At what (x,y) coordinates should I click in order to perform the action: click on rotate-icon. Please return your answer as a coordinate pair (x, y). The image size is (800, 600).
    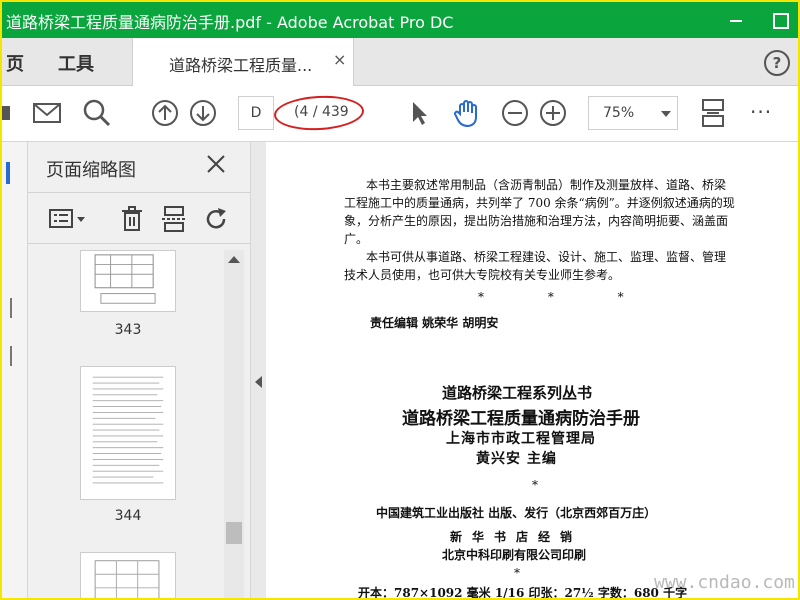
    Looking at the image, I should click on (216, 219).